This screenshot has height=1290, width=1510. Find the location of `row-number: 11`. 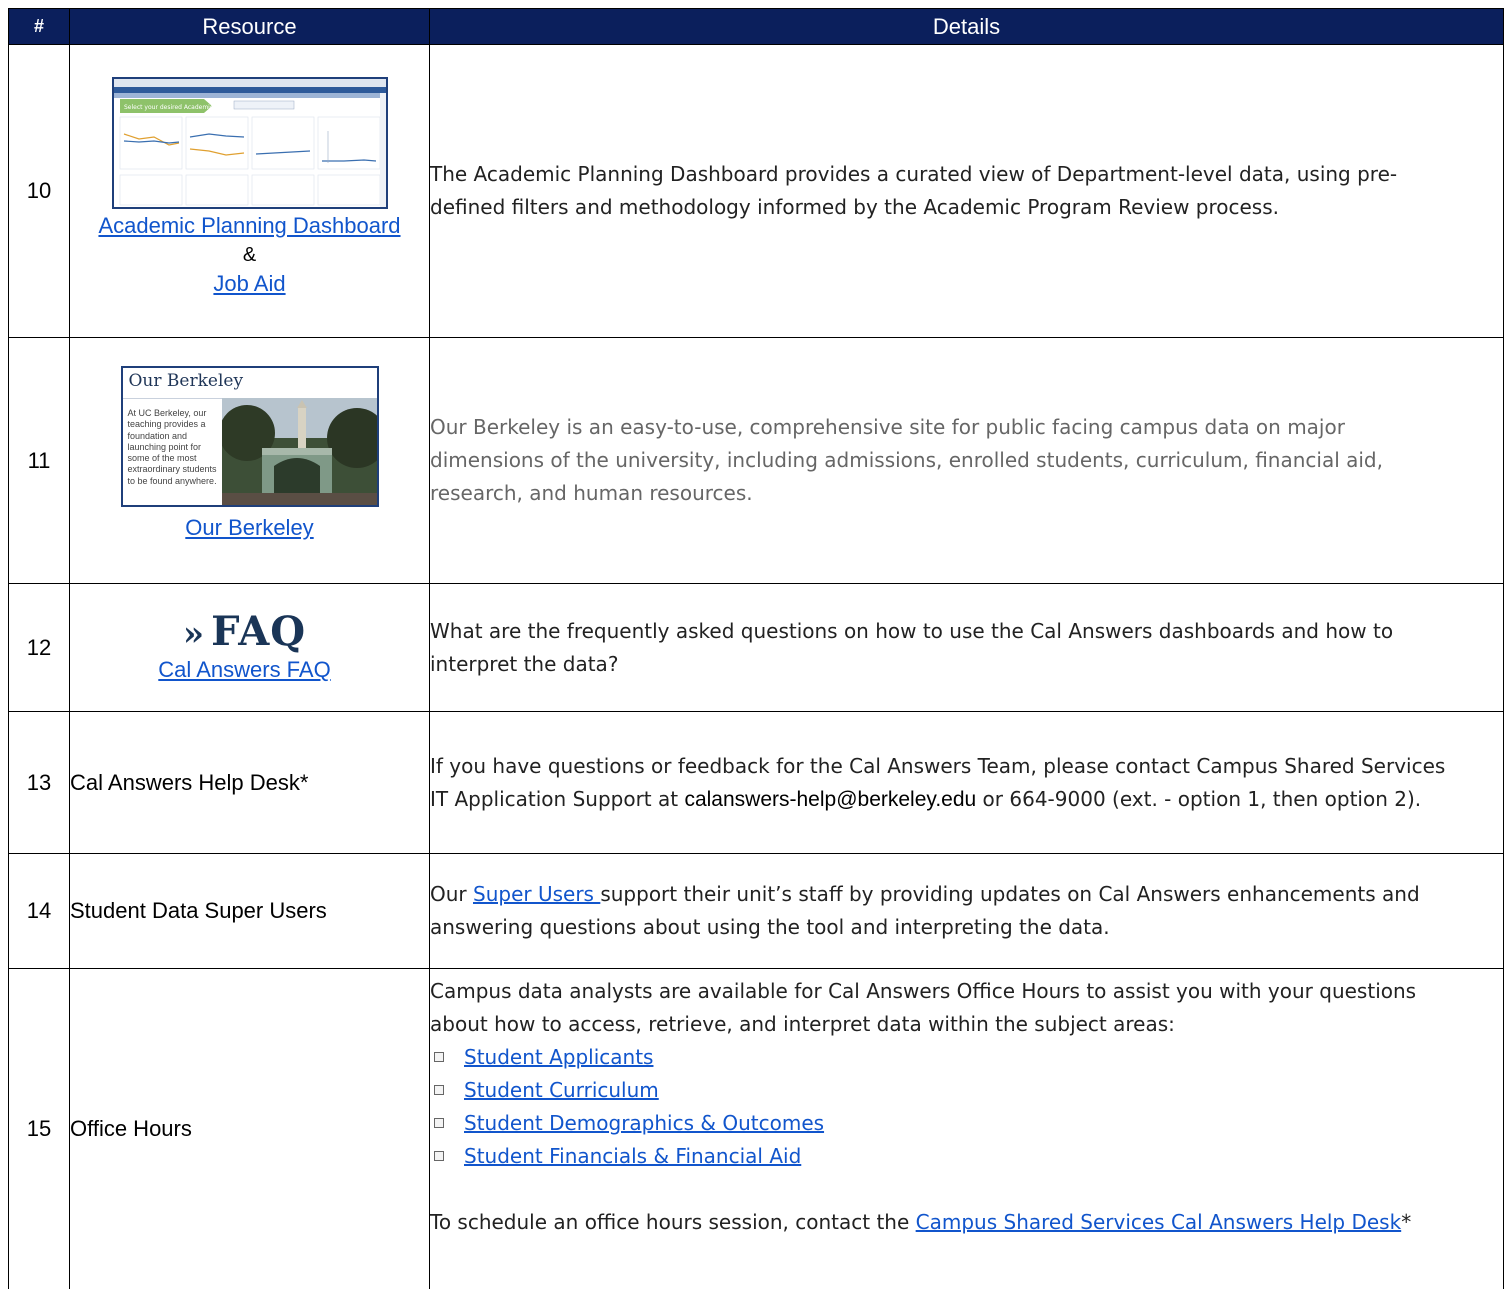

row-number: 11 is located at coordinates (39, 460).